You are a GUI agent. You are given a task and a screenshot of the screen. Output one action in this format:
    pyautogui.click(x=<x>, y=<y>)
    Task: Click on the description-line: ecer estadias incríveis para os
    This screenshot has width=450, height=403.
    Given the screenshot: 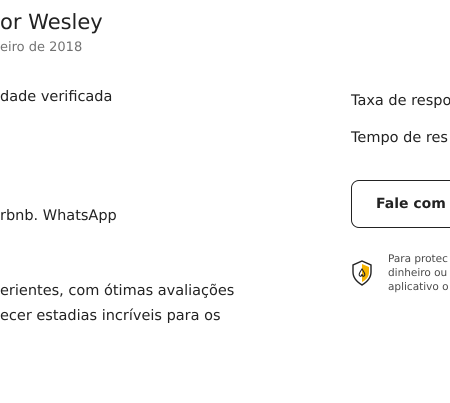 What is the action you would take?
    pyautogui.click(x=111, y=316)
    